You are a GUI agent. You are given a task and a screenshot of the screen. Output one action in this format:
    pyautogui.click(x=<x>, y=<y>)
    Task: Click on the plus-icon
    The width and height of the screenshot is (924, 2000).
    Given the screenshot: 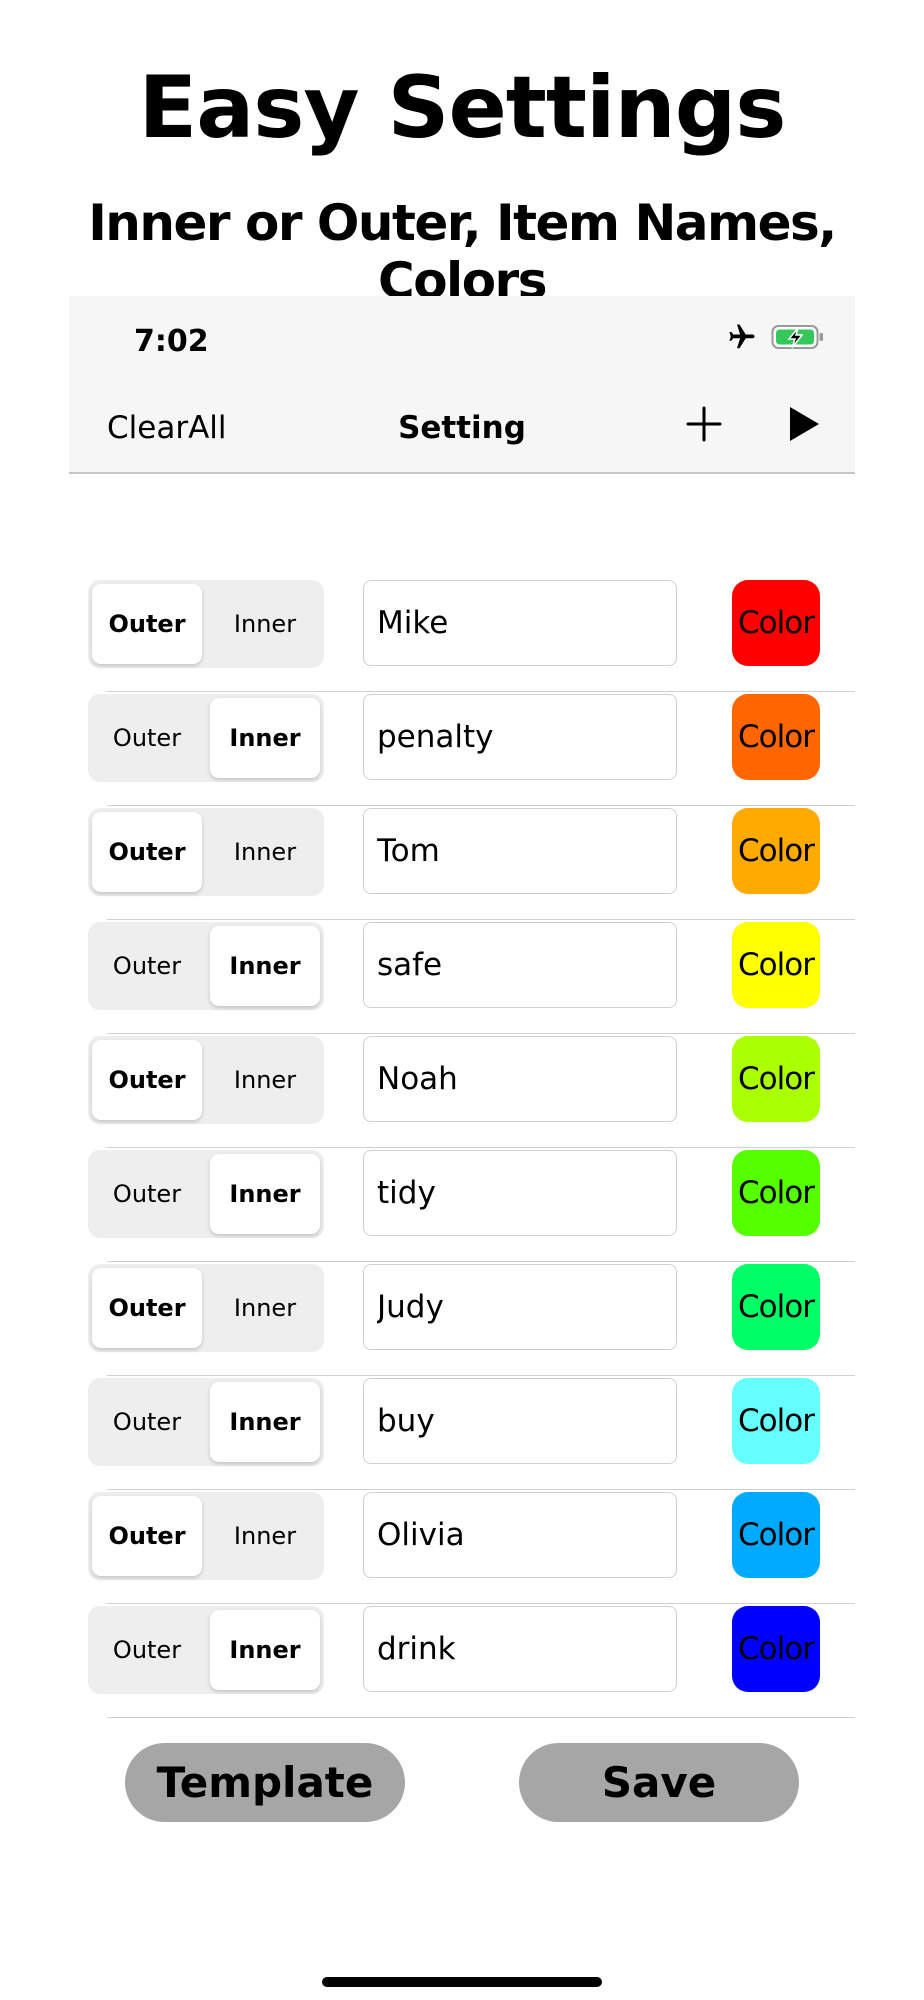 What is the action you would take?
    pyautogui.click(x=704, y=424)
    